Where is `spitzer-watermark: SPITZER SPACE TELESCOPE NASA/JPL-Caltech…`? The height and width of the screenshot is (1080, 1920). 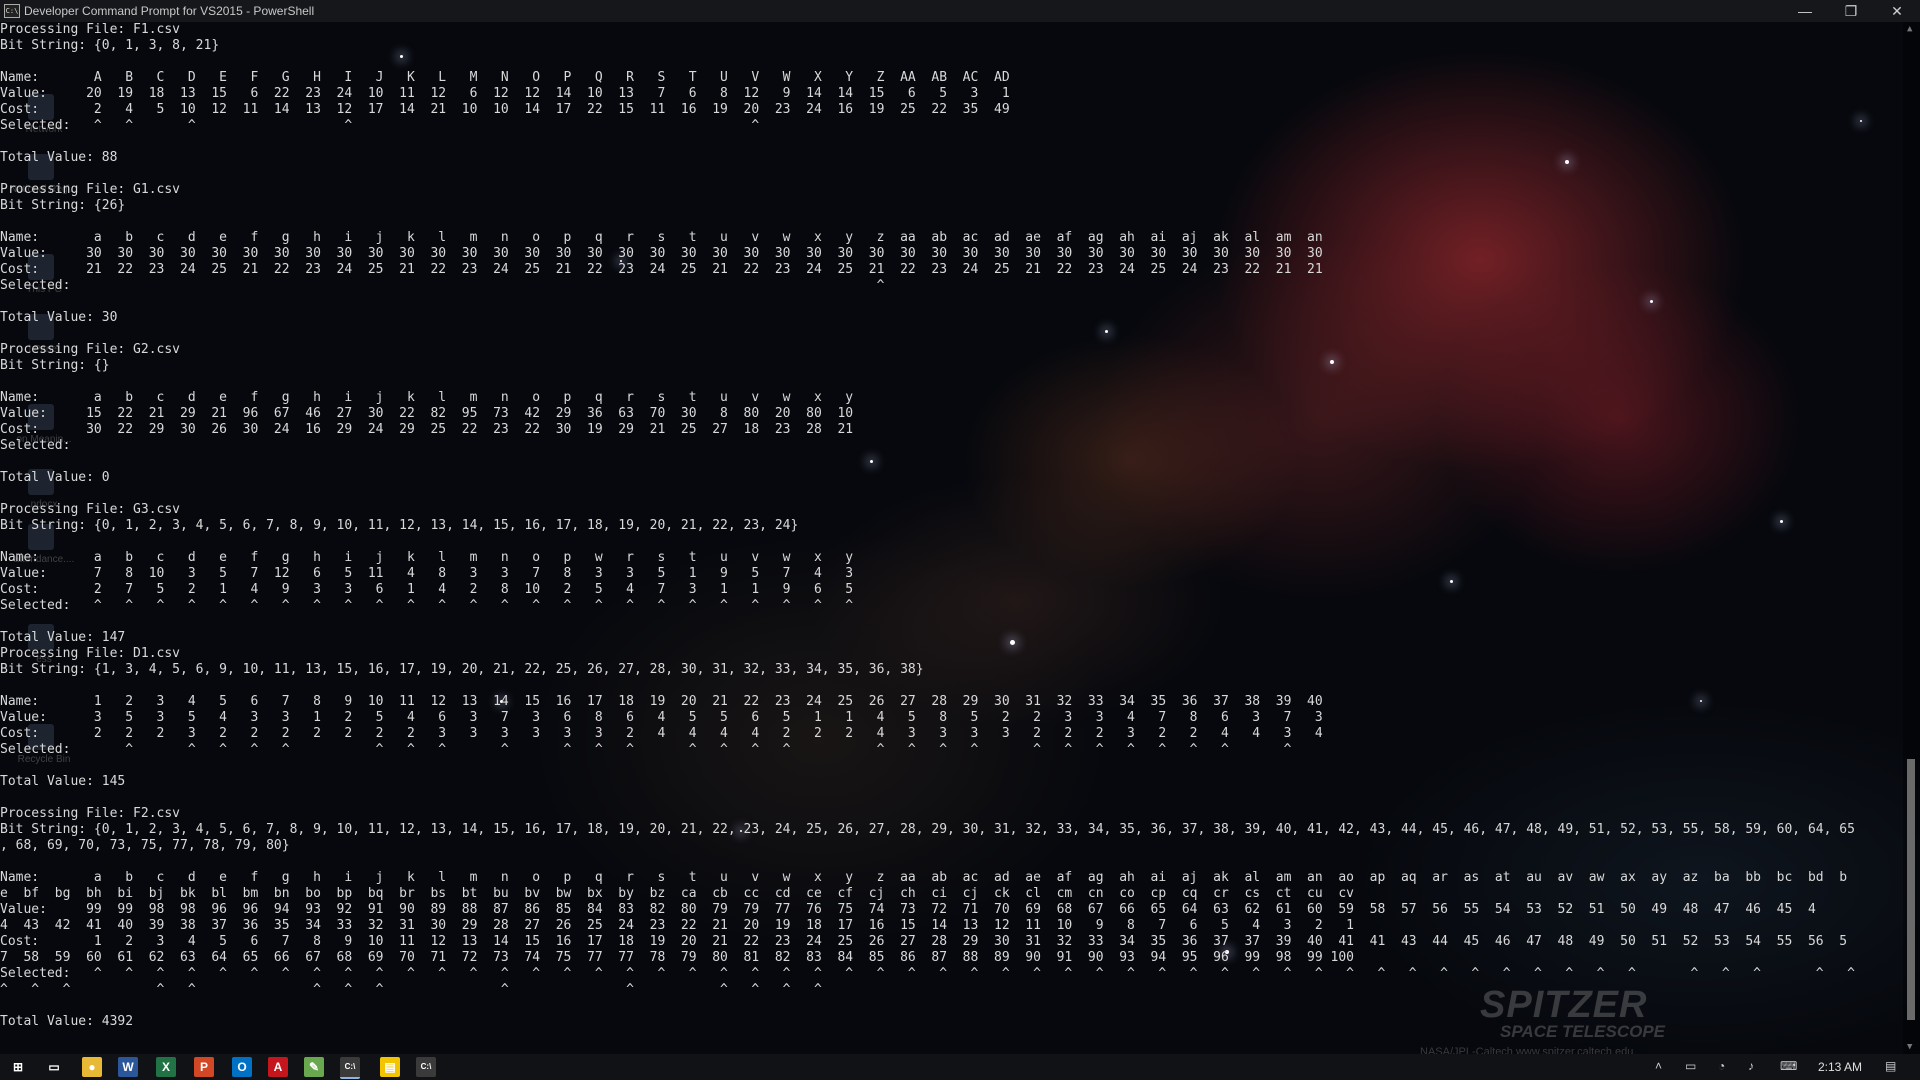
spitzer-watermark: SPITZER SPACE TELESCOPE NASA/JPL-Caltech… is located at coordinates (1555, 1015).